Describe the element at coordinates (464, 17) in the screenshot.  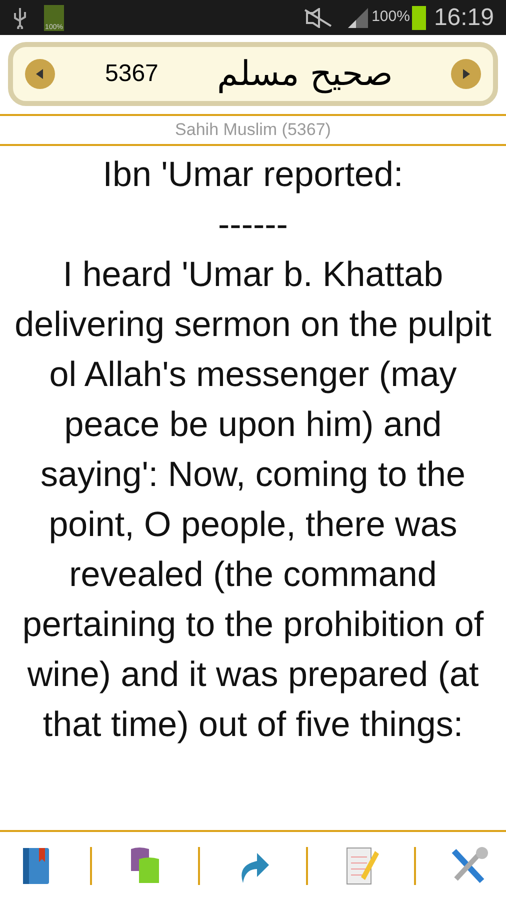
I see `clock-time: 16:19` at that location.